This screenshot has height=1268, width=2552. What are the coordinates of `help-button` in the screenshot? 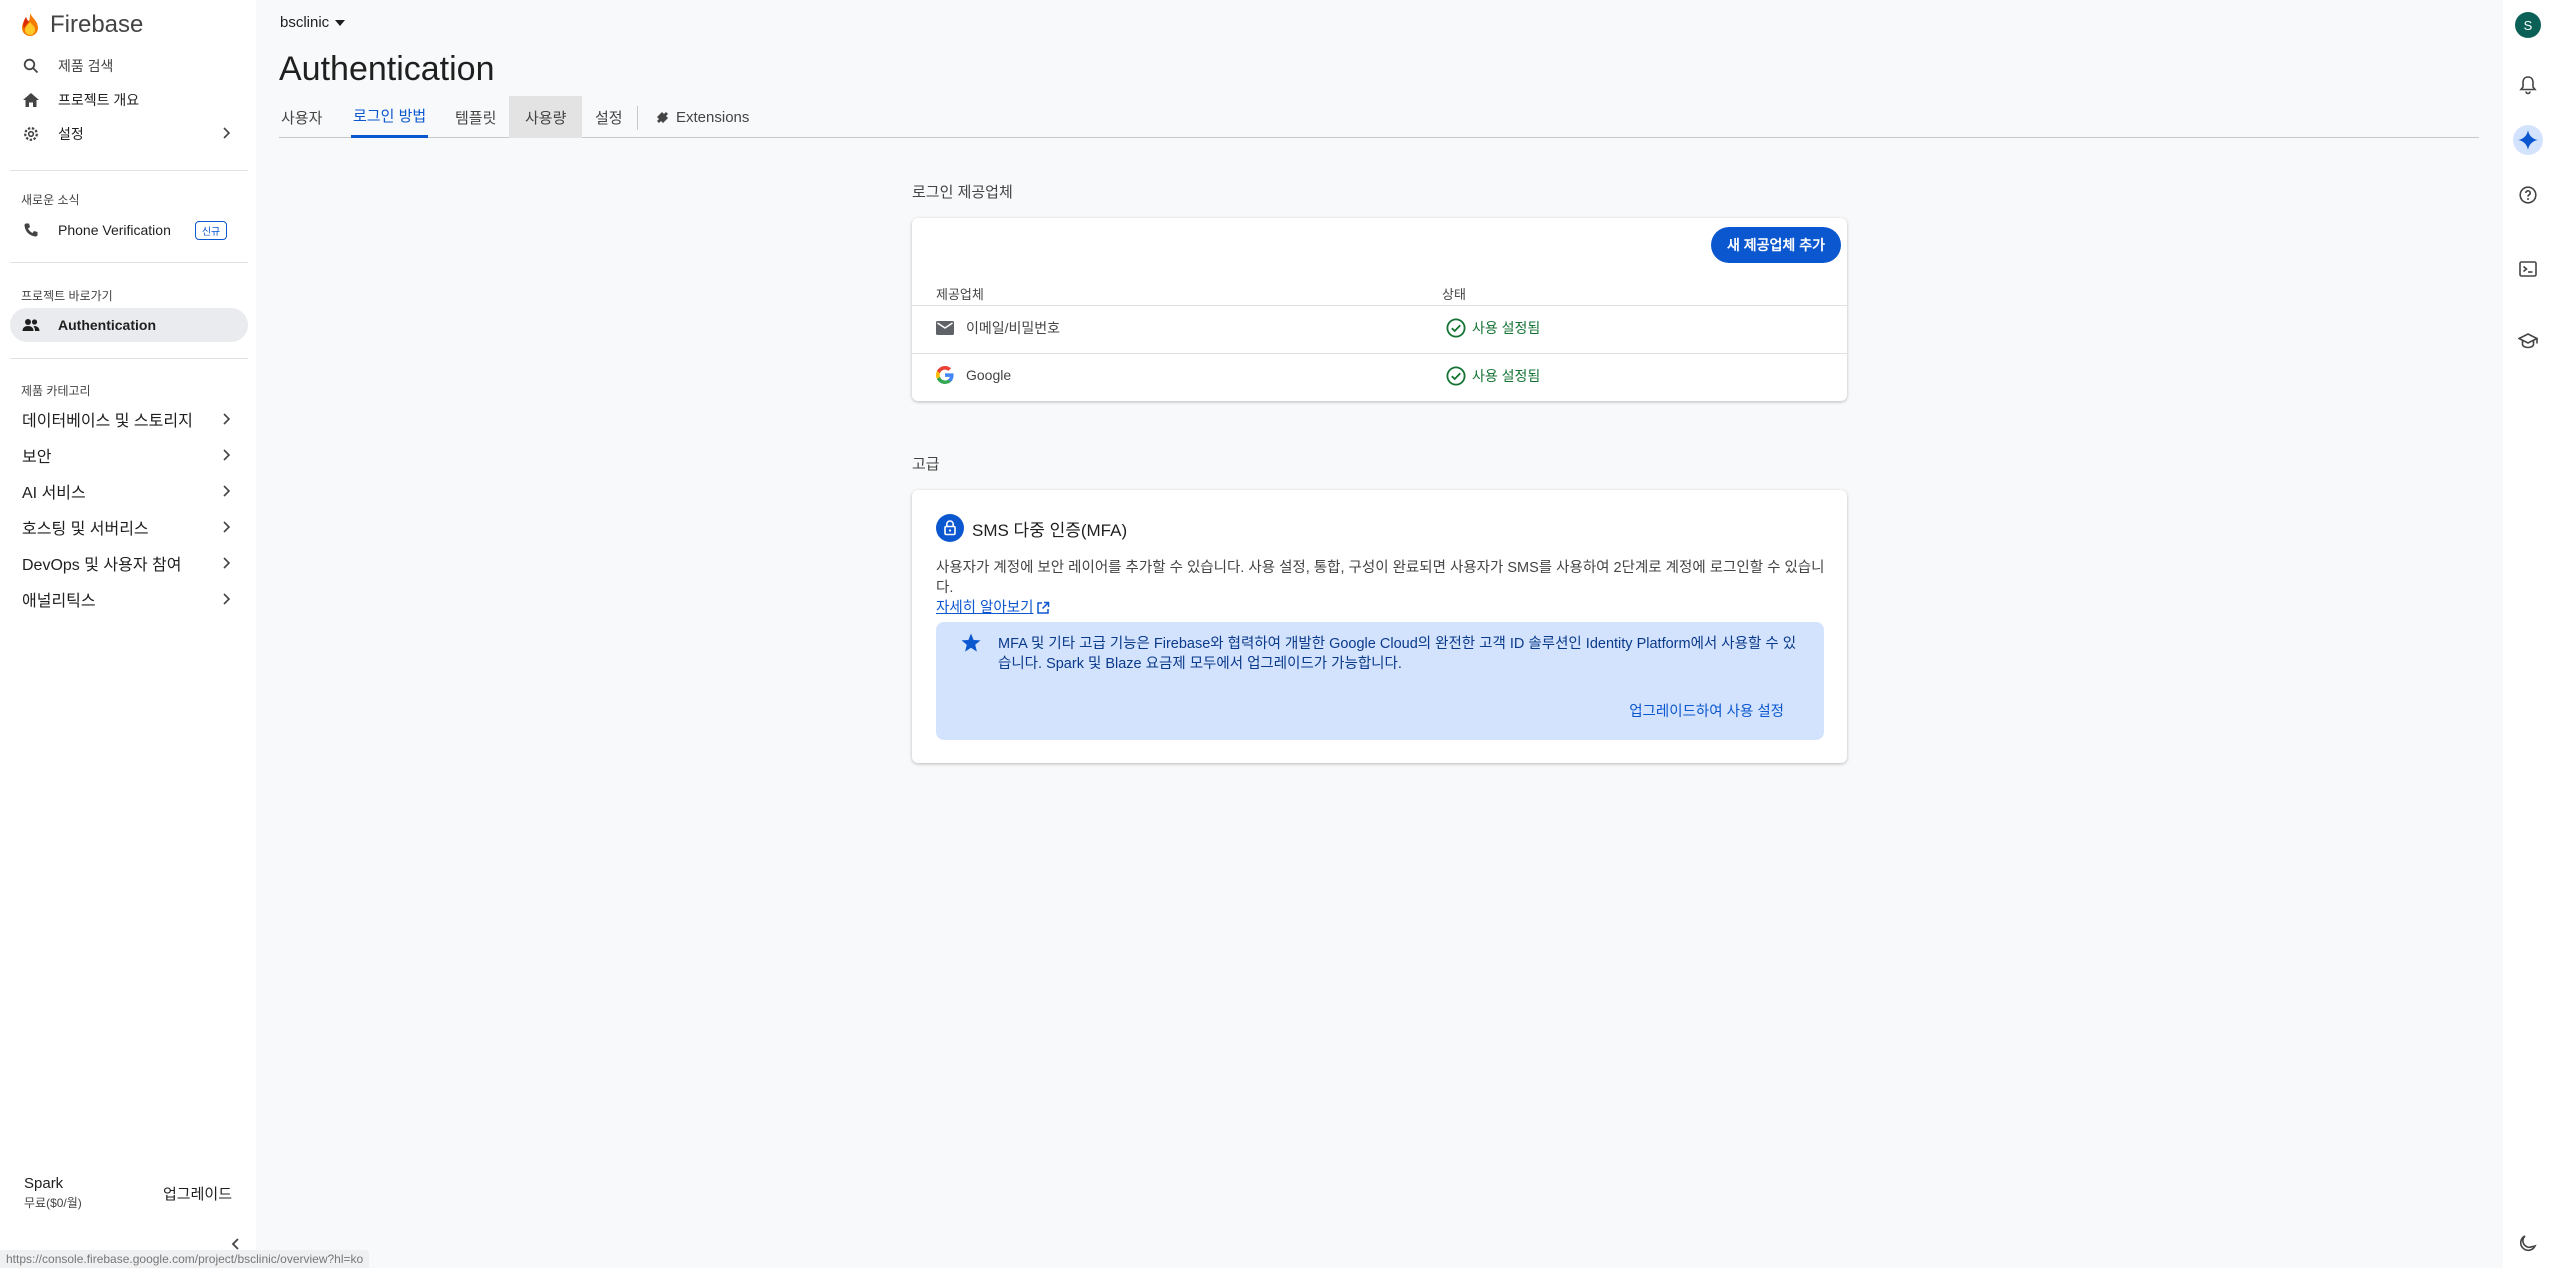 It's located at (2528, 195).